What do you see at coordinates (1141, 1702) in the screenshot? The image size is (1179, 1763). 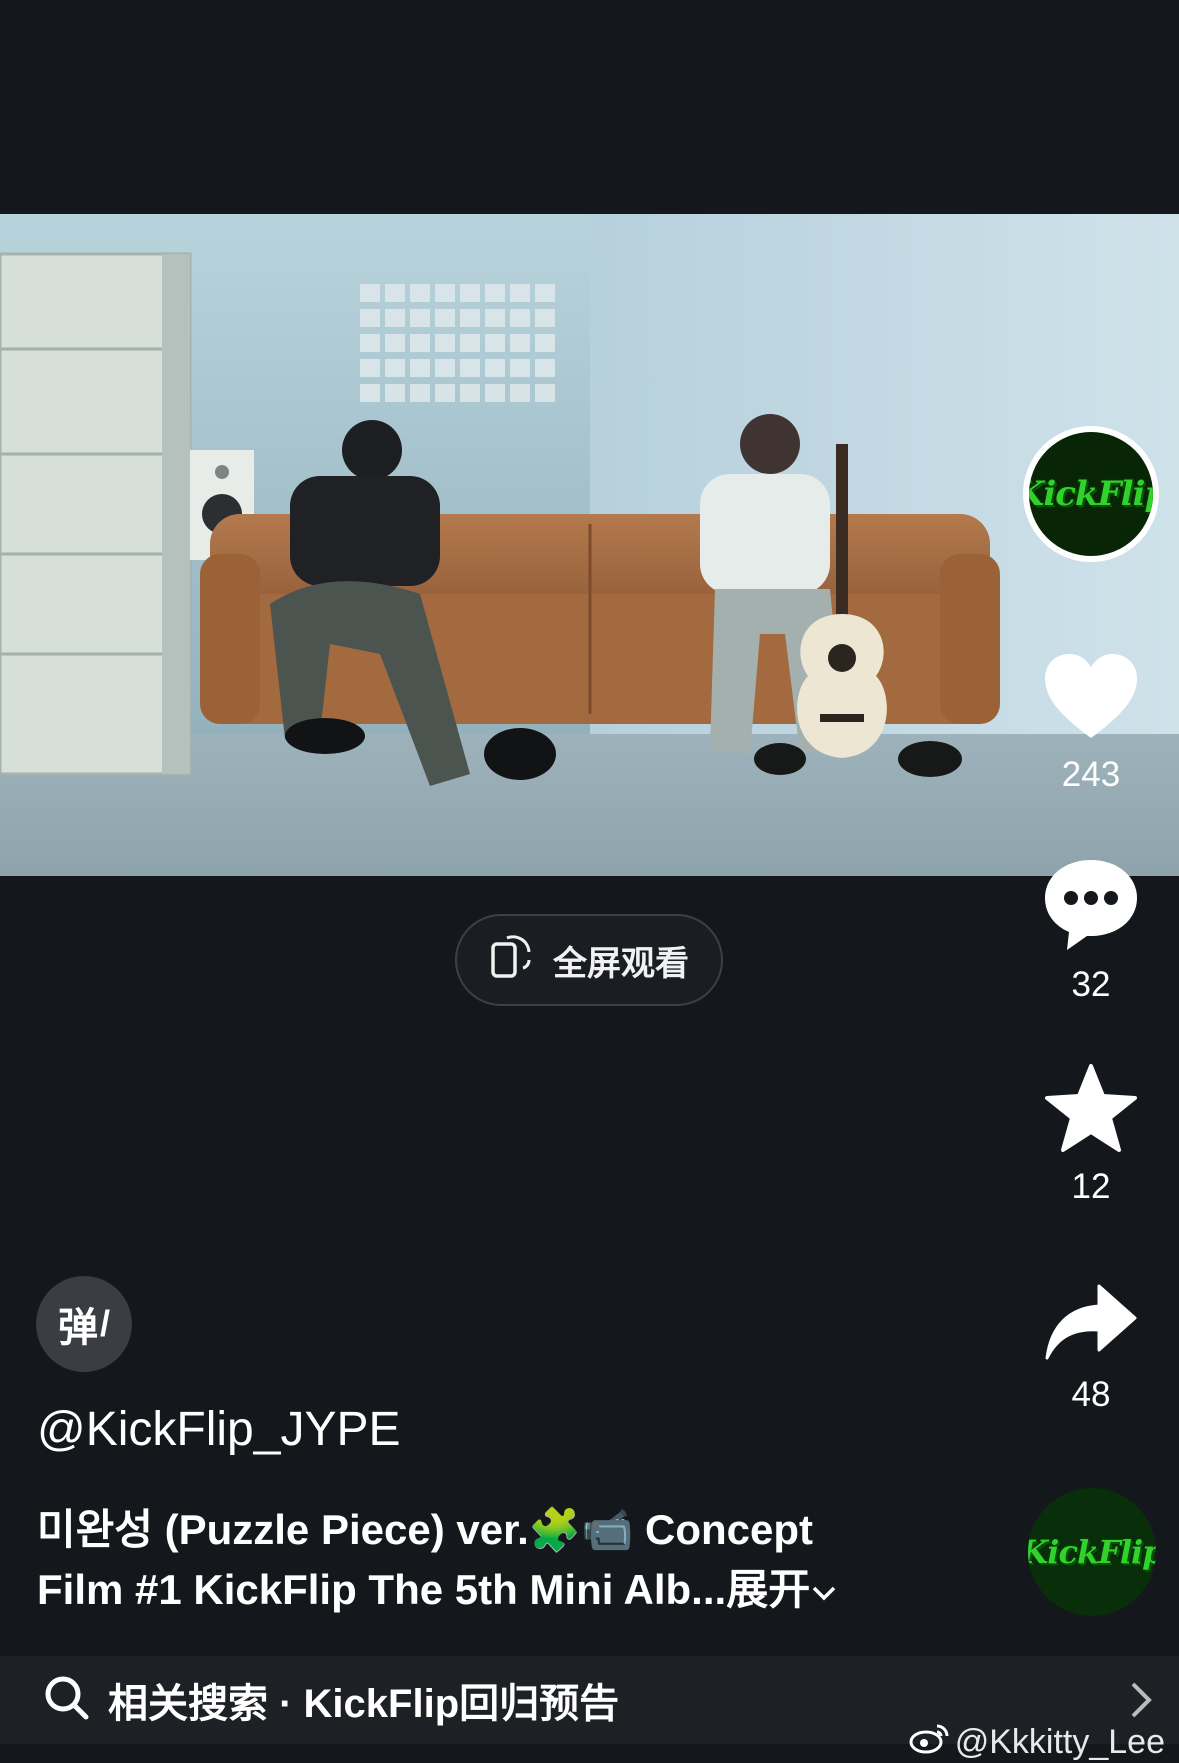 I see `chevron-right-icon` at bounding box center [1141, 1702].